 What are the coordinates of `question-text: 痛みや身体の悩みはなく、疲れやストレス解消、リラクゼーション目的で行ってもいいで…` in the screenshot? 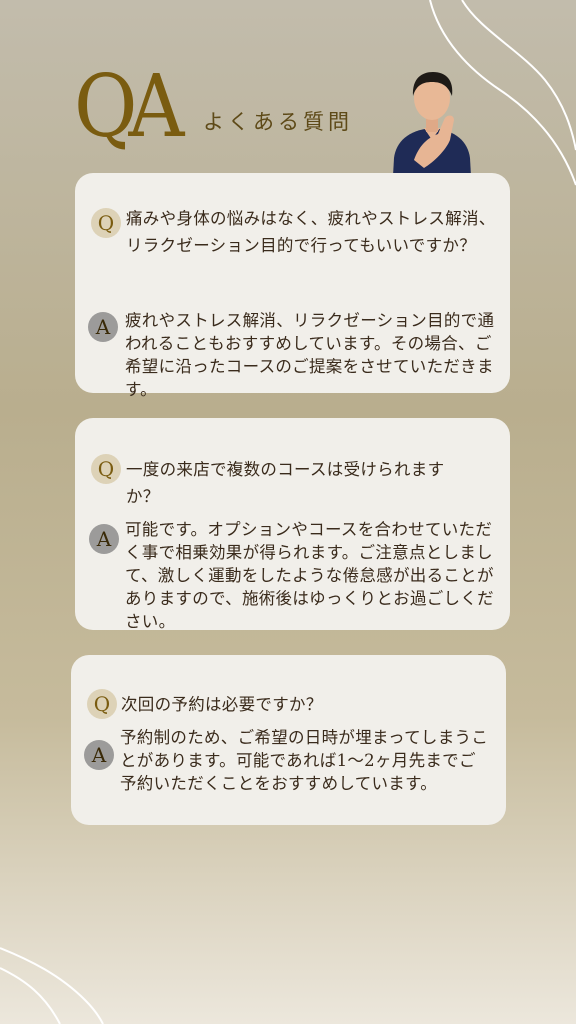 It's located at (311, 232).